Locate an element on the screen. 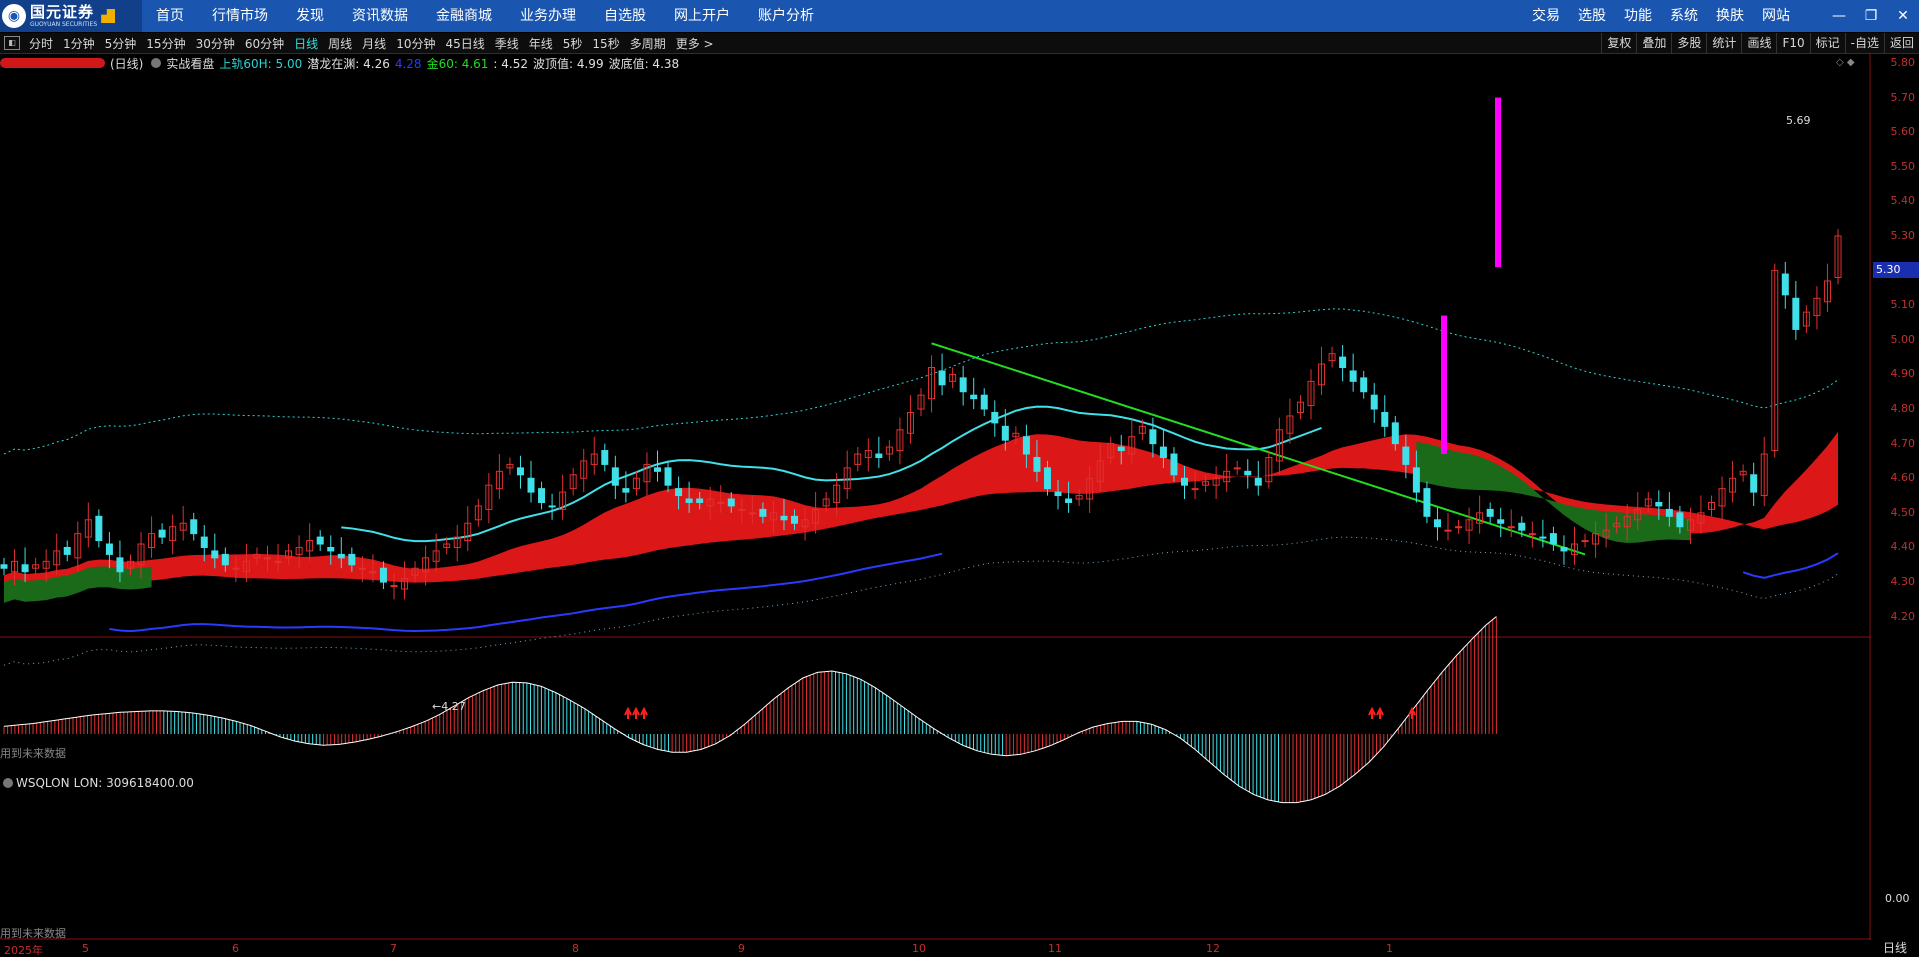 This screenshot has width=1919, height=957. nav-item-3: 资讯数据 is located at coordinates (380, 16).